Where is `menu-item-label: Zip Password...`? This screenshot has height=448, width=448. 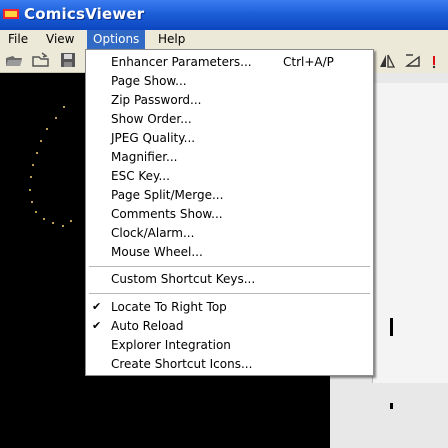
menu-item-label: Zip Password... is located at coordinates (156, 100).